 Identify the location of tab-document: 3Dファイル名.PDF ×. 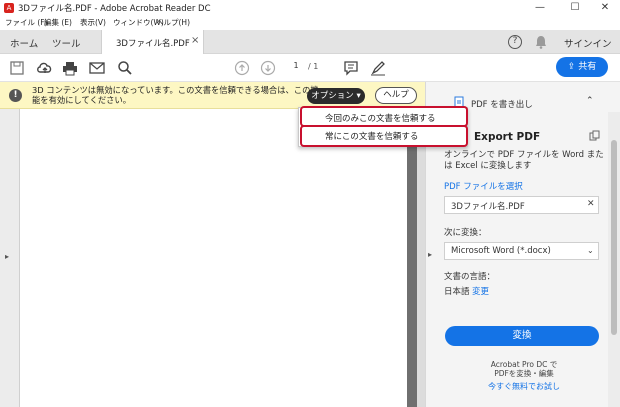
(152, 42).